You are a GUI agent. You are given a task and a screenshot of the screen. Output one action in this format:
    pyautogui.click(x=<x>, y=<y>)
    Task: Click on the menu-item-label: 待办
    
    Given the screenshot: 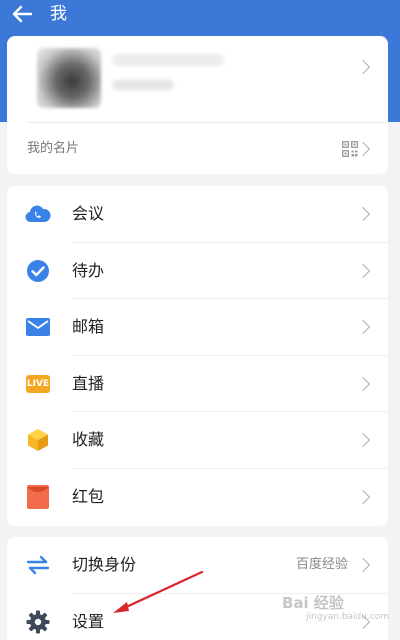 What is the action you would take?
    pyautogui.click(x=88, y=270)
    